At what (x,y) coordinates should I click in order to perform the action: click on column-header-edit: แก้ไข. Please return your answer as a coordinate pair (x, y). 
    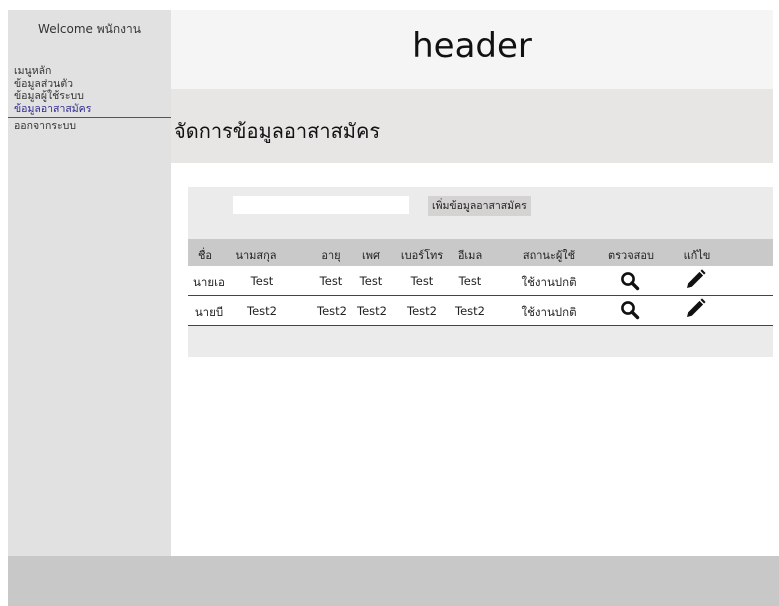
    Looking at the image, I should click on (697, 255).